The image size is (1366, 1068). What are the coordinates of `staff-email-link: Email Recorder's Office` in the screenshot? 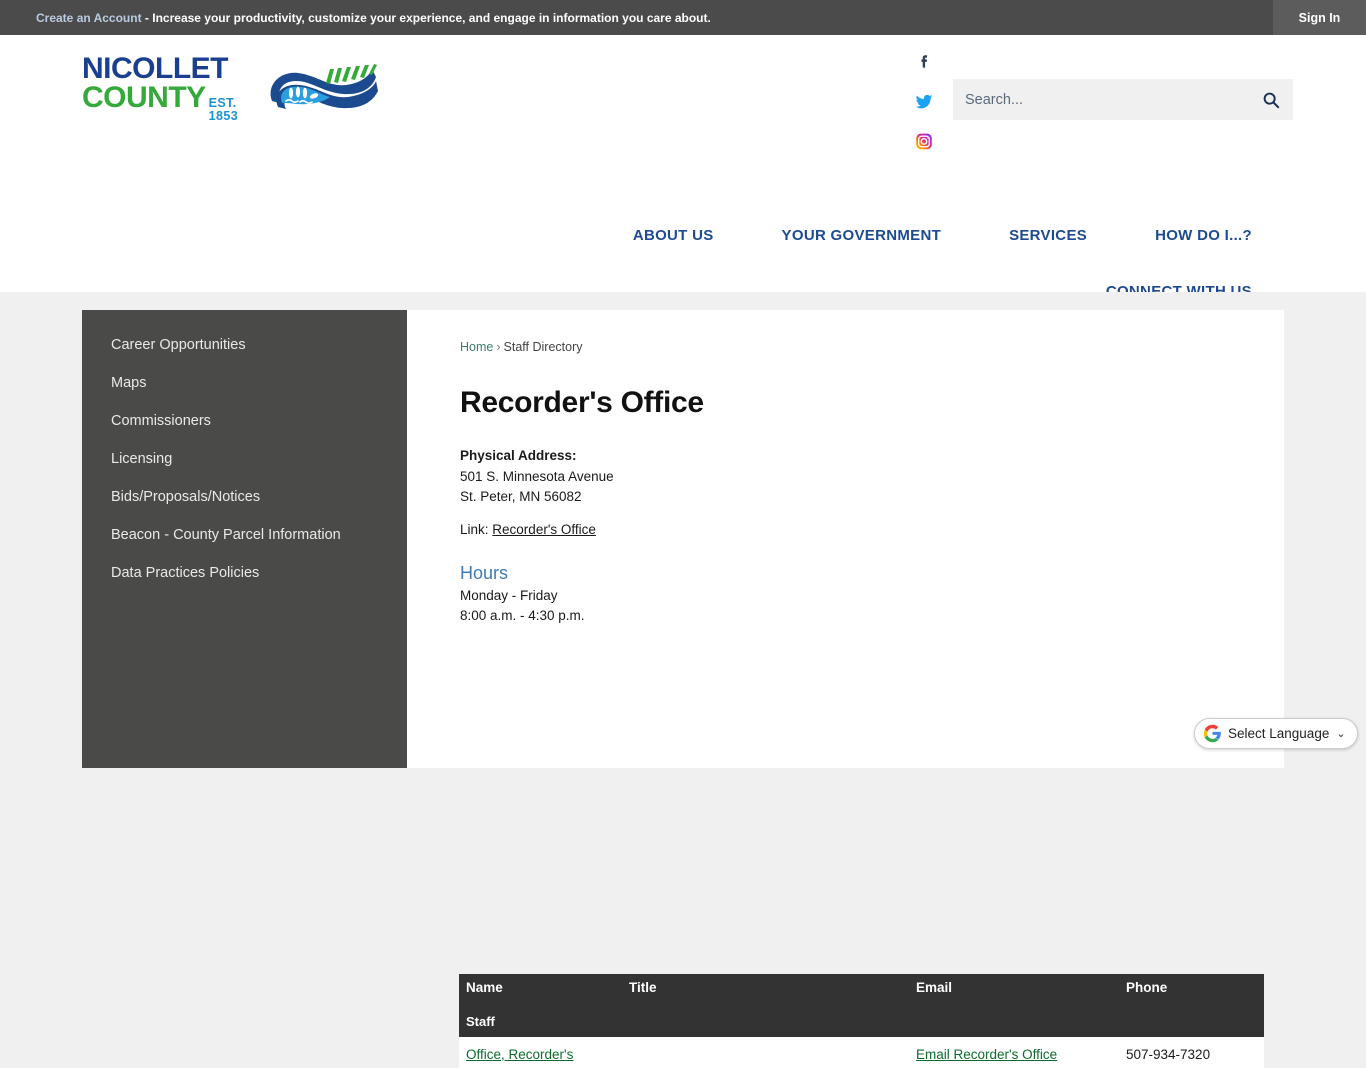 It's located at (986, 1054).